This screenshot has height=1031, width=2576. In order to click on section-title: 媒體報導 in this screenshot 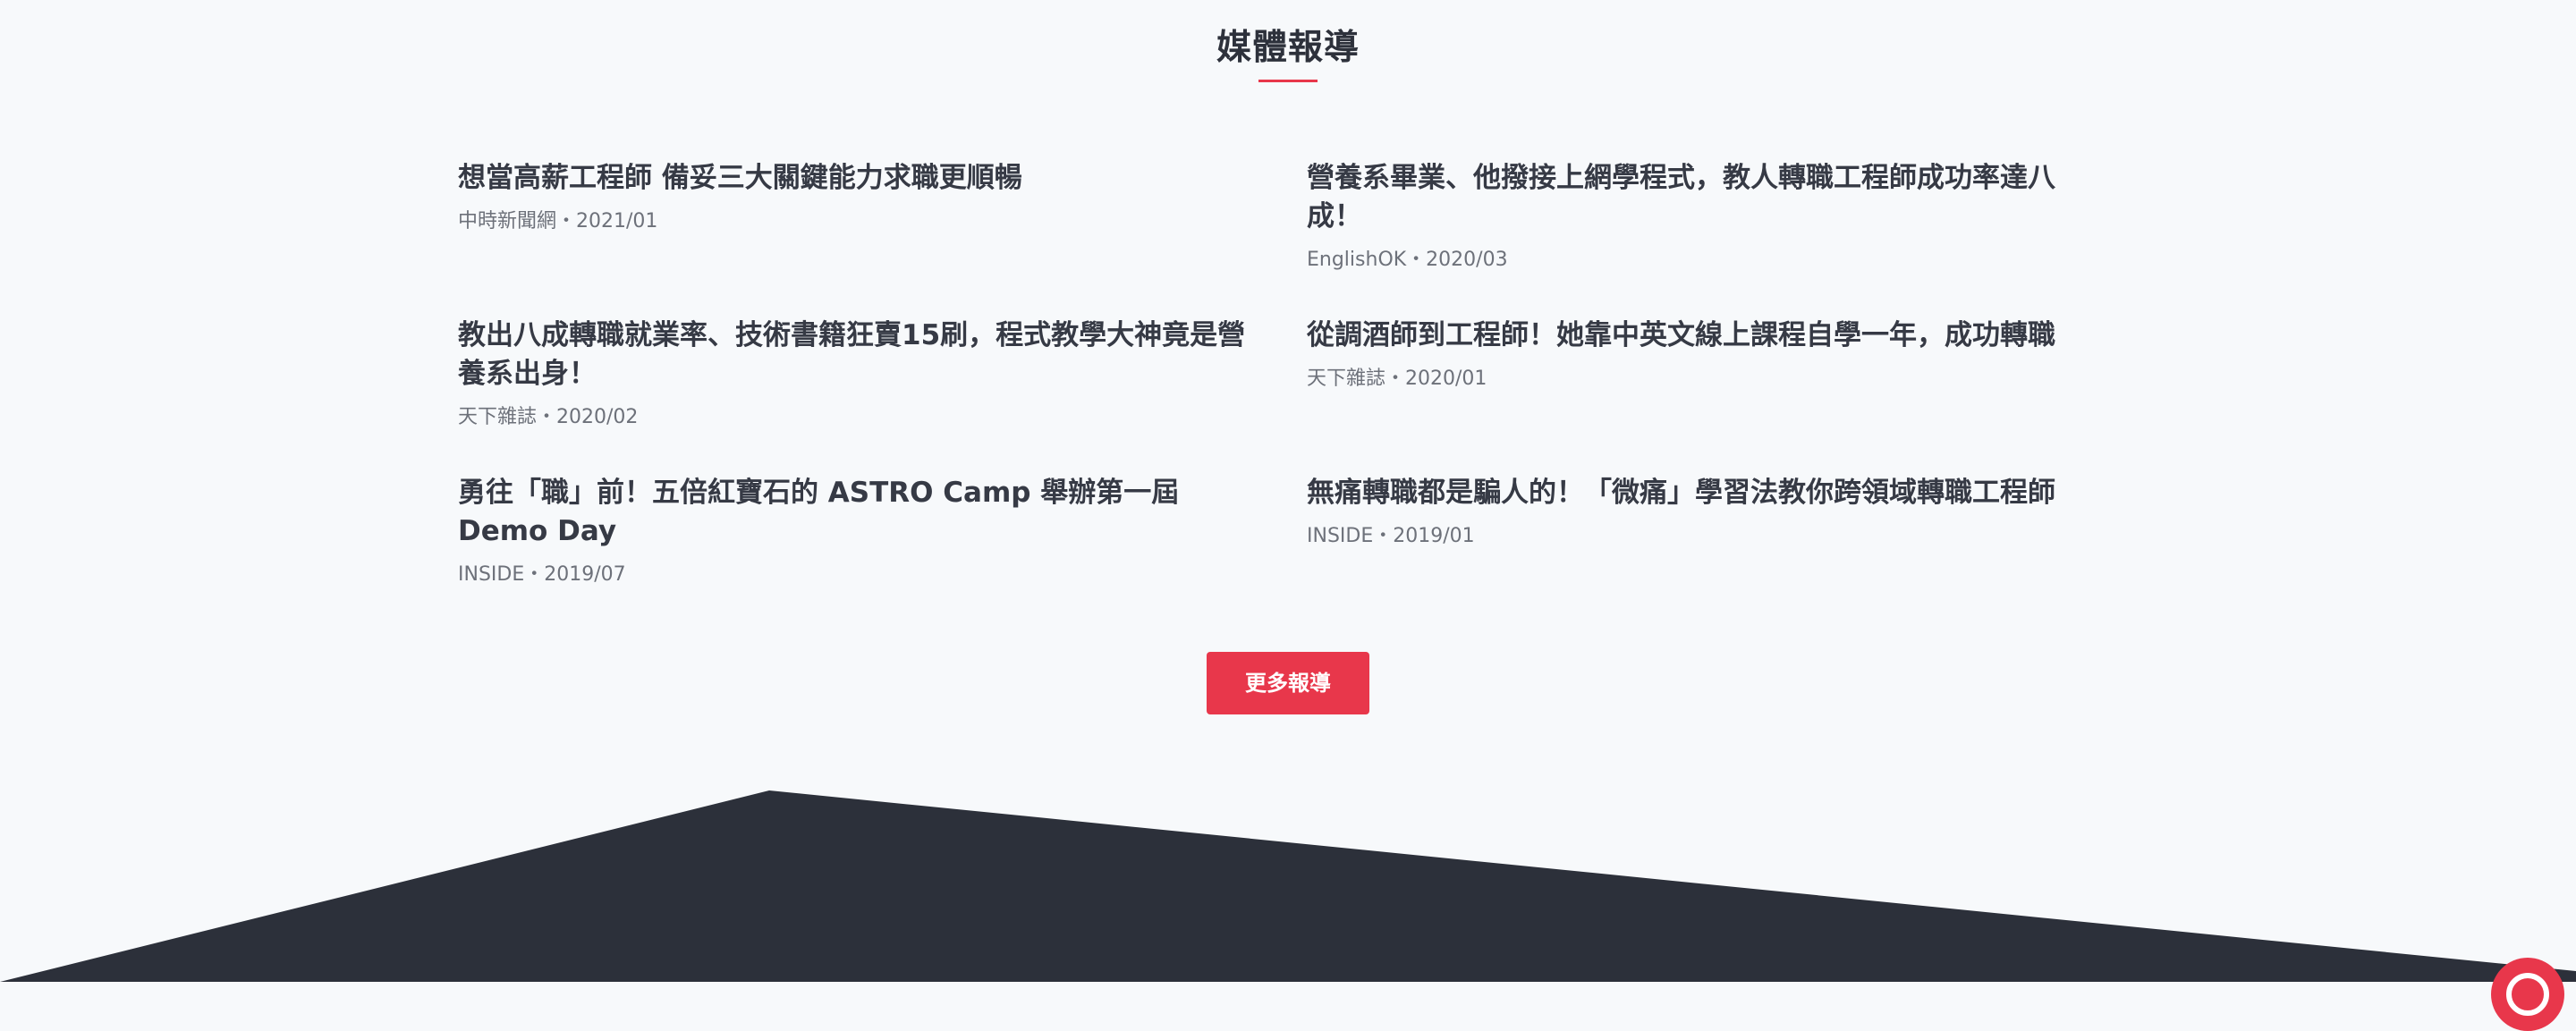, I will do `click(1288, 48)`.